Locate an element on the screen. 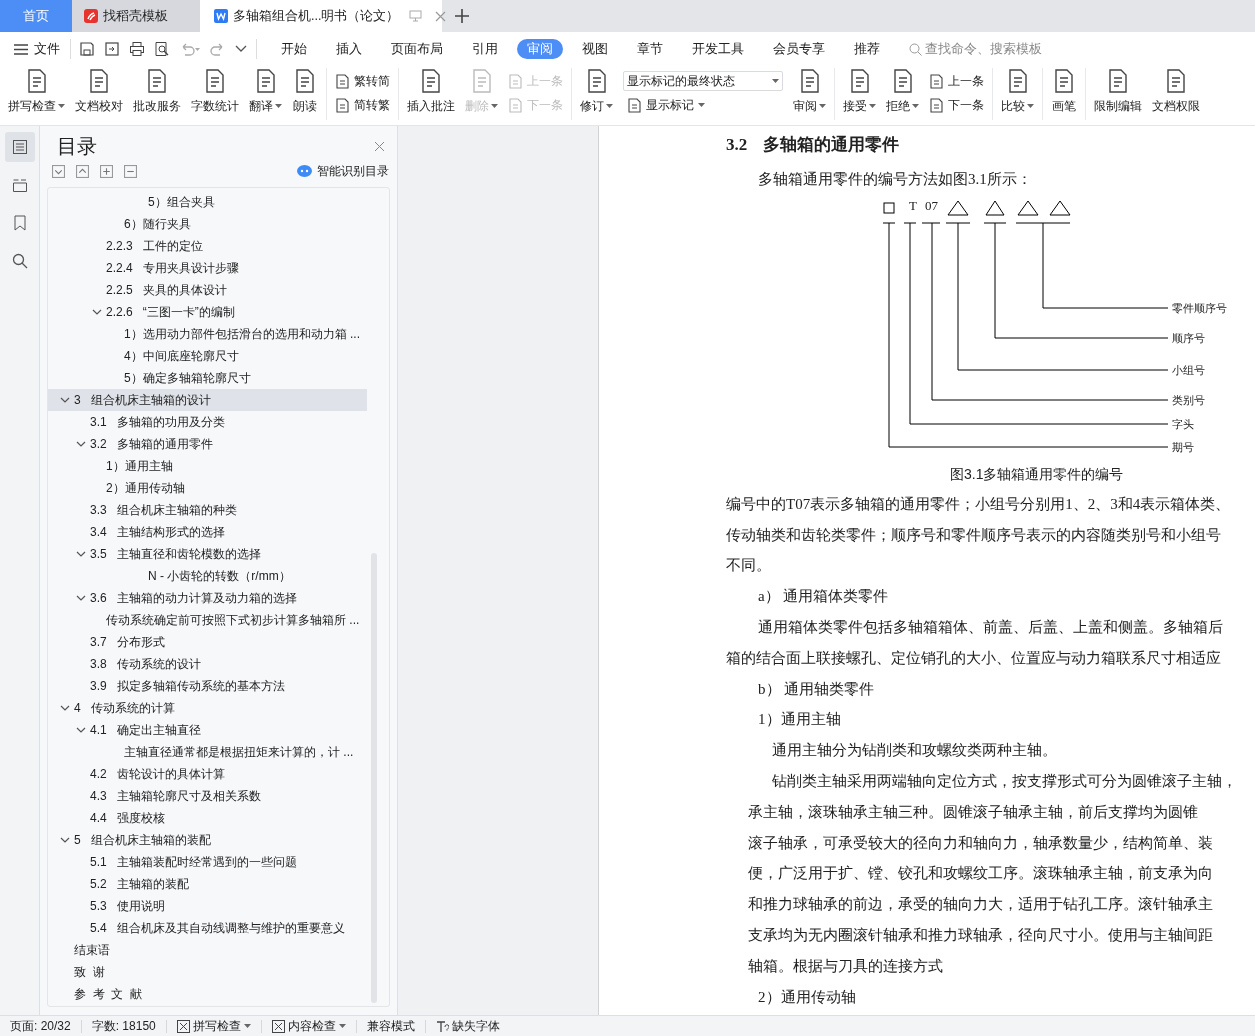  ribbon-button: 下一条 is located at coordinates (956, 105).